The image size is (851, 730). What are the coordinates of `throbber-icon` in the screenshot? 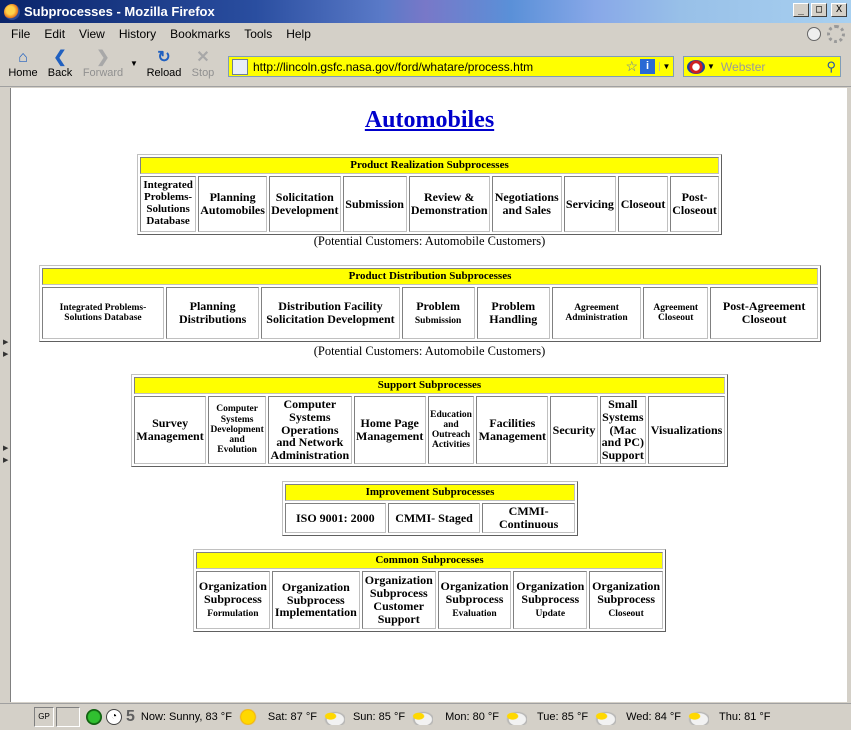 It's located at (836, 34).